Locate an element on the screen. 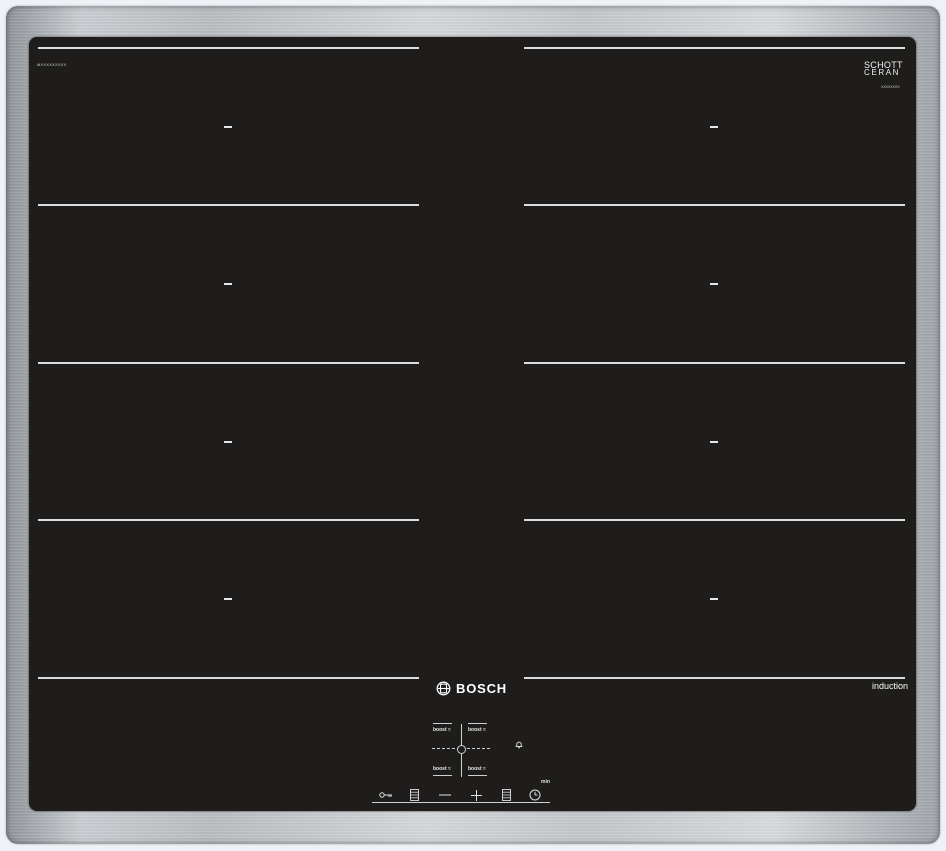 The width and height of the screenshot is (946, 851). flex-zone-icon is located at coordinates (461, 749).